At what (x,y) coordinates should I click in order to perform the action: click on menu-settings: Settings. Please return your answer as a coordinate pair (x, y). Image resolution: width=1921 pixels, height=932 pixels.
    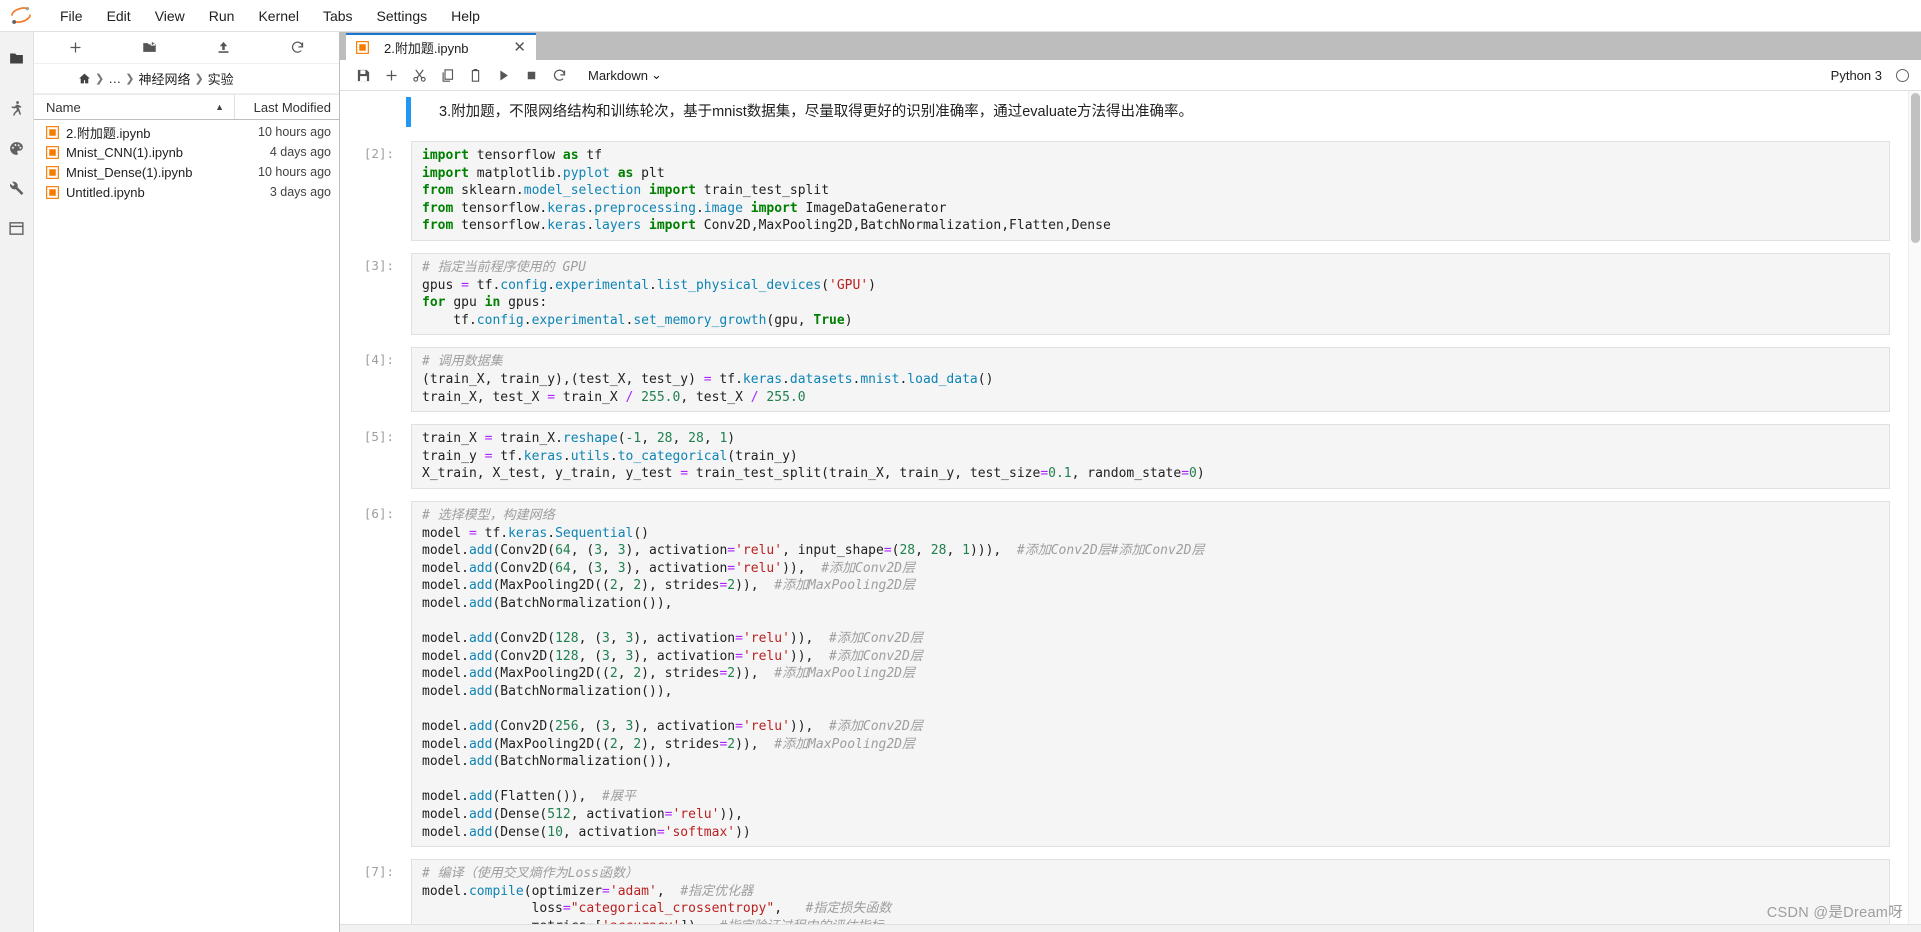
    Looking at the image, I should click on (402, 16).